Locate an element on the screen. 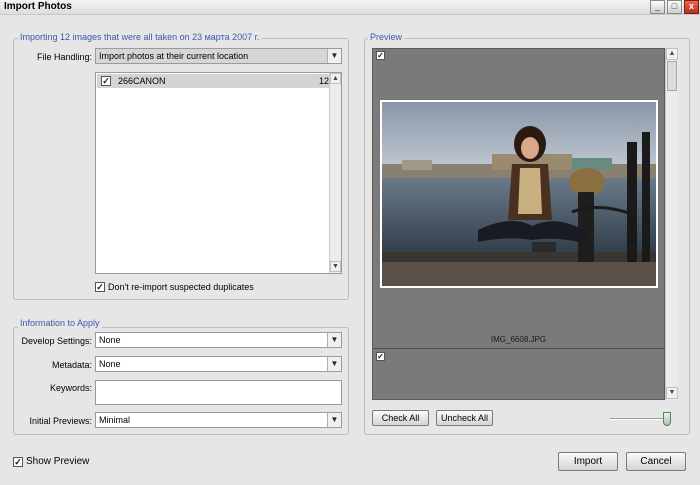  initial-previews-value: Minimal is located at coordinates (115, 420).